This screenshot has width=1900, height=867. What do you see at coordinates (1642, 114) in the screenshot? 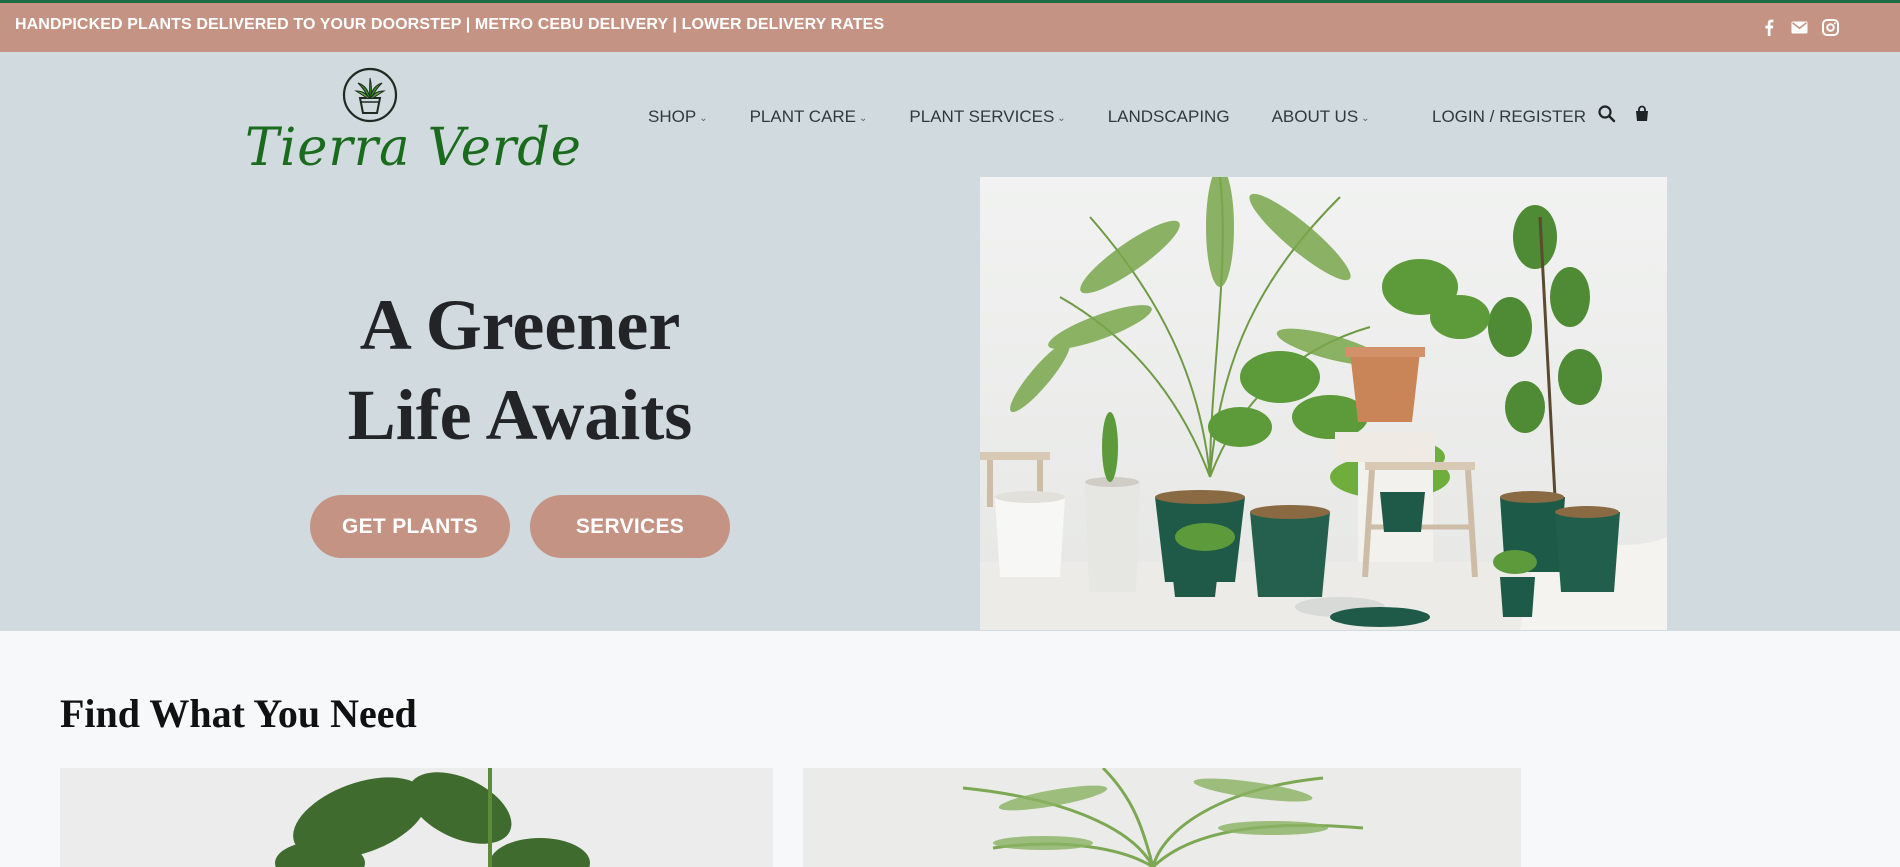
I see `shopping-bag-icon` at bounding box center [1642, 114].